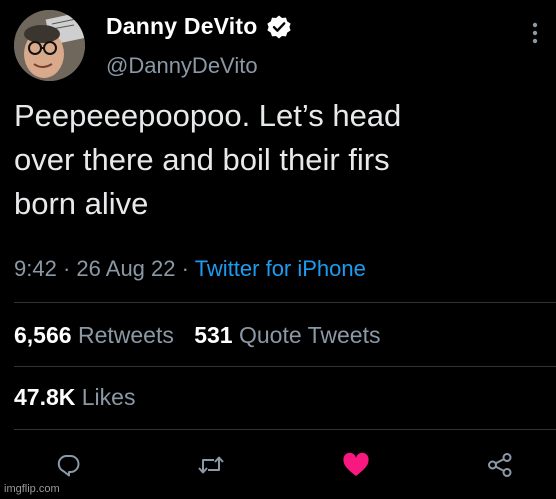 This screenshot has height=499, width=556. What do you see at coordinates (535, 33) in the screenshot?
I see `more-options-icon` at bounding box center [535, 33].